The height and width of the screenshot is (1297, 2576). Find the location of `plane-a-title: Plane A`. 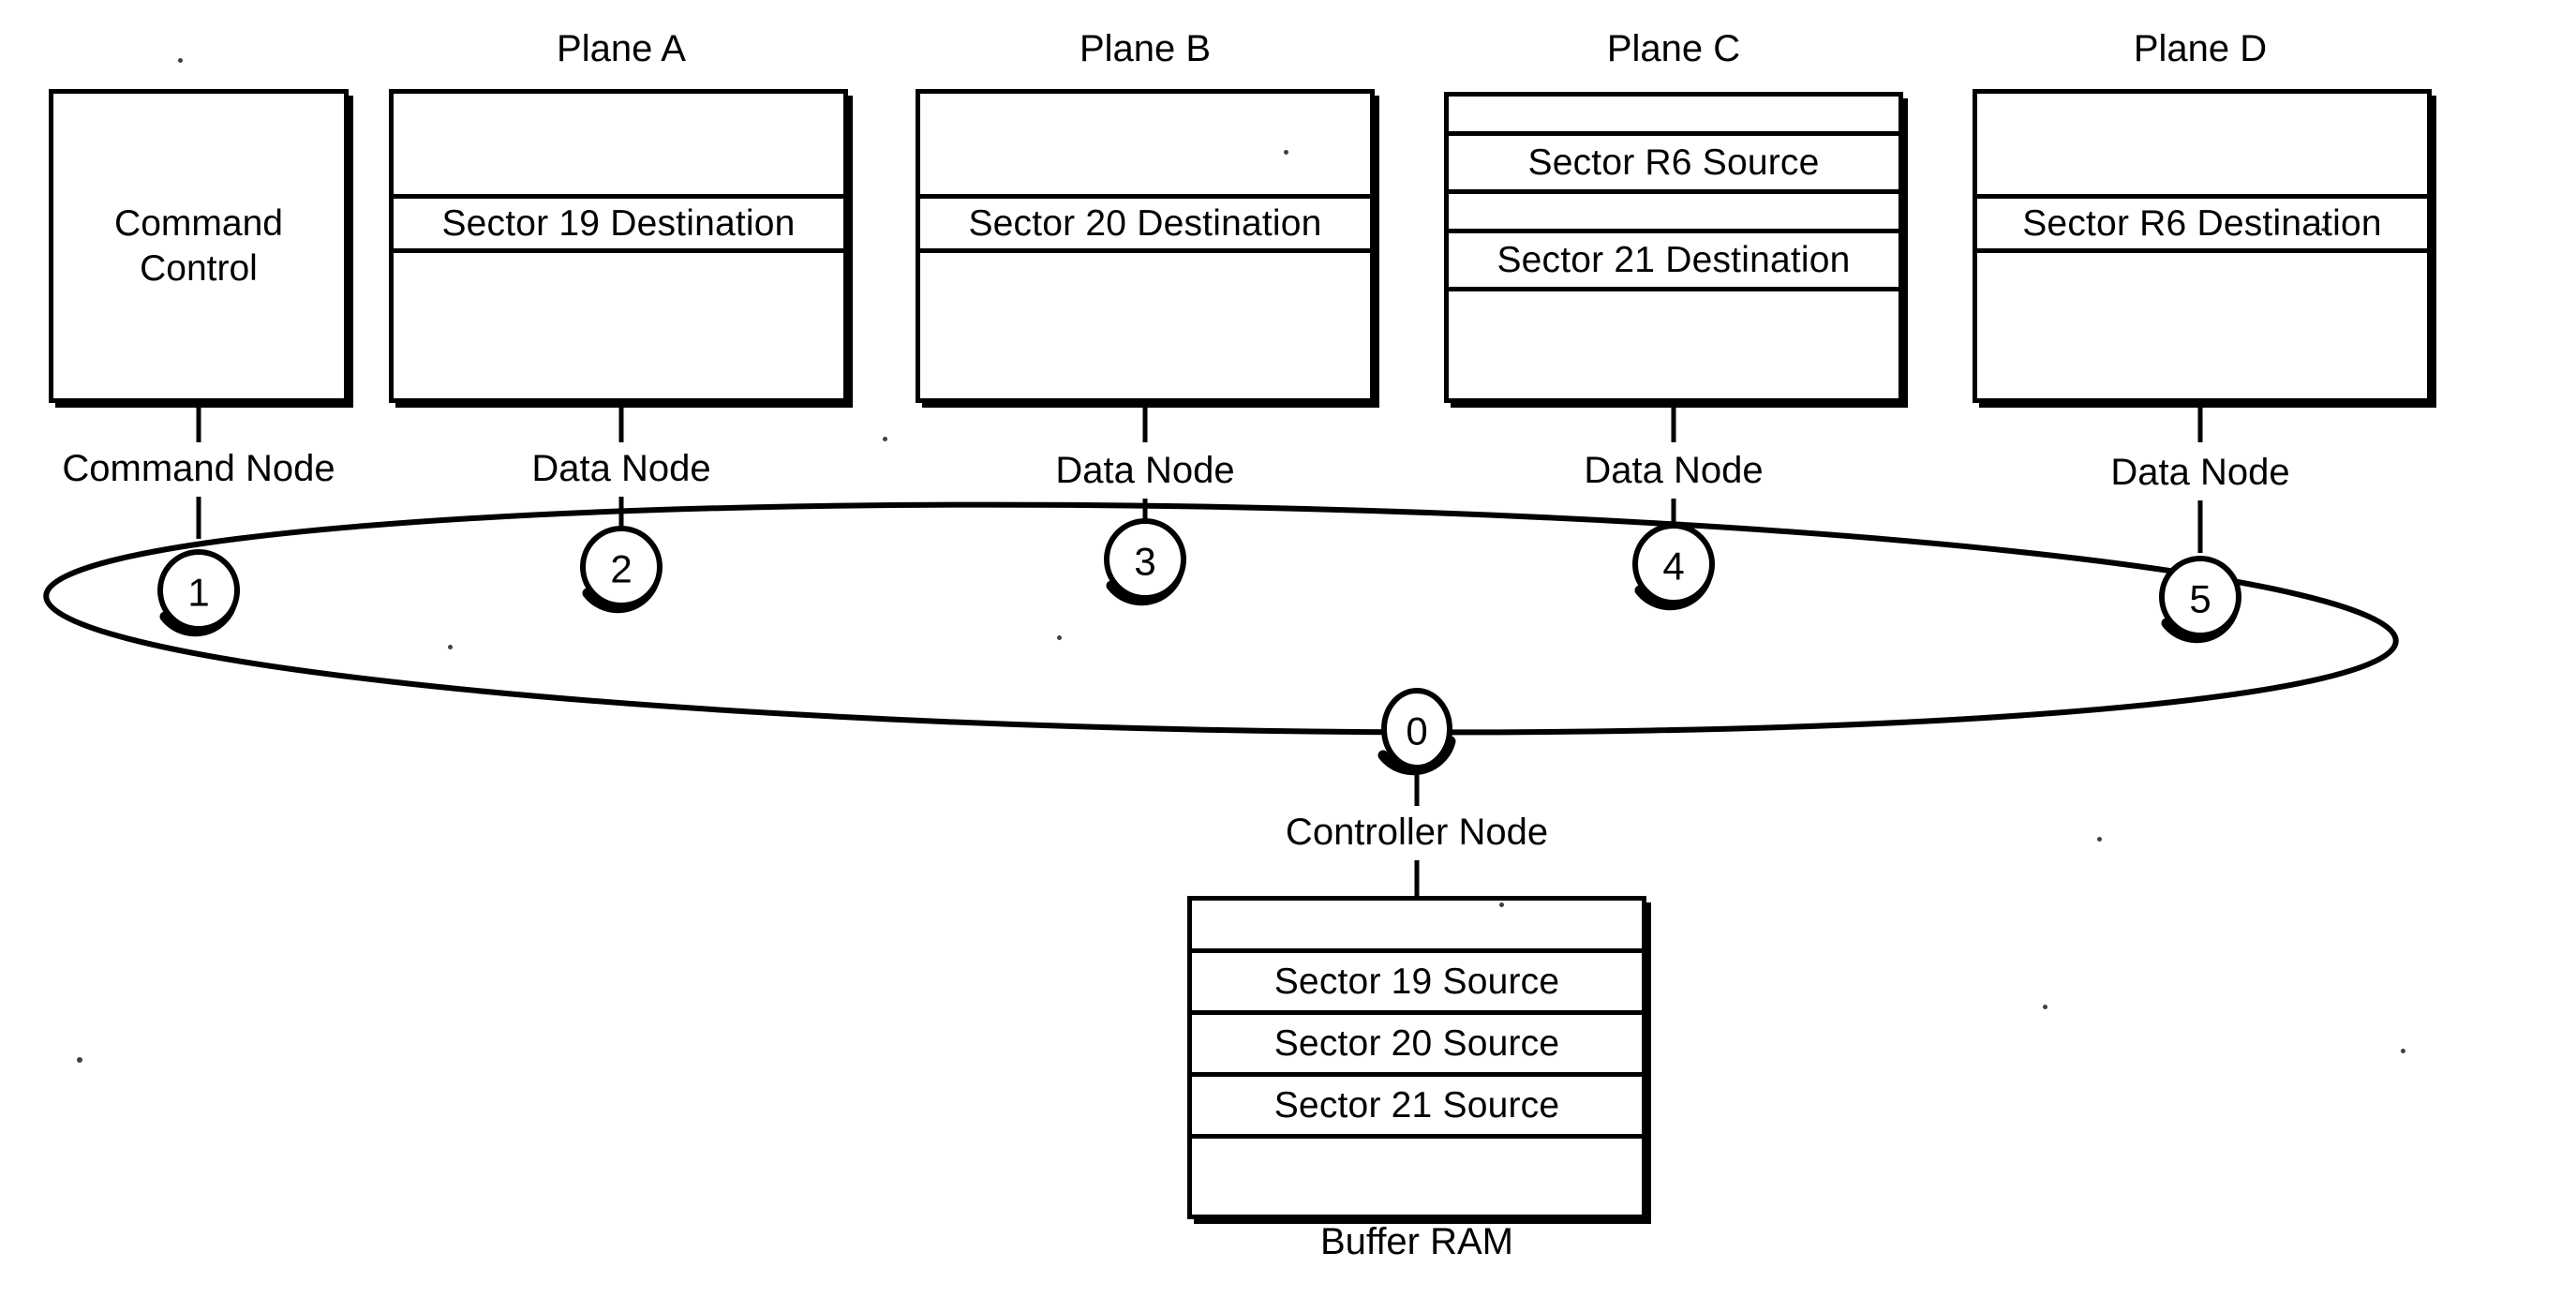

plane-a-title: Plane A is located at coordinates (621, 48).